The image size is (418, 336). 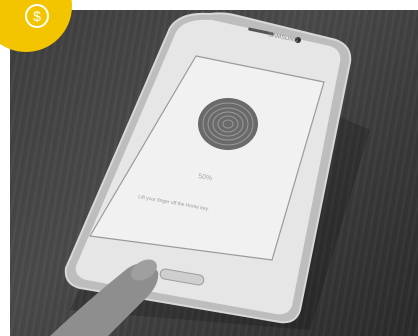 I want to click on dollar-coin-icon: $, so click(x=37, y=16).